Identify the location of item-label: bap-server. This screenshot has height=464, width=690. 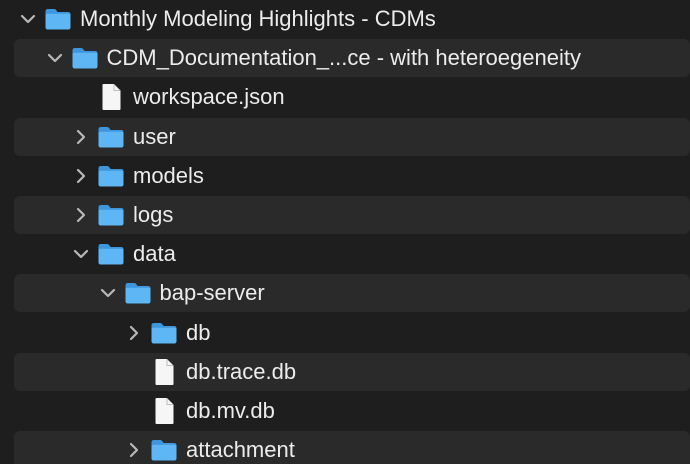
(212, 293).